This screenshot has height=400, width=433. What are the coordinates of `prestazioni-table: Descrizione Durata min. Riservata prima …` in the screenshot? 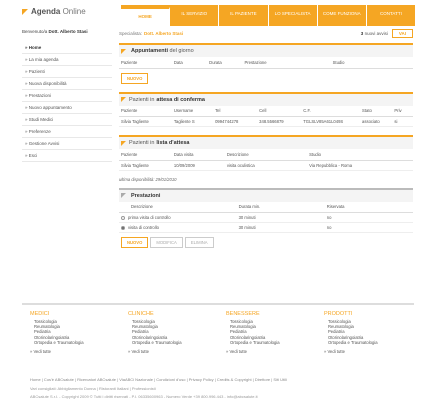 It's located at (266, 217).